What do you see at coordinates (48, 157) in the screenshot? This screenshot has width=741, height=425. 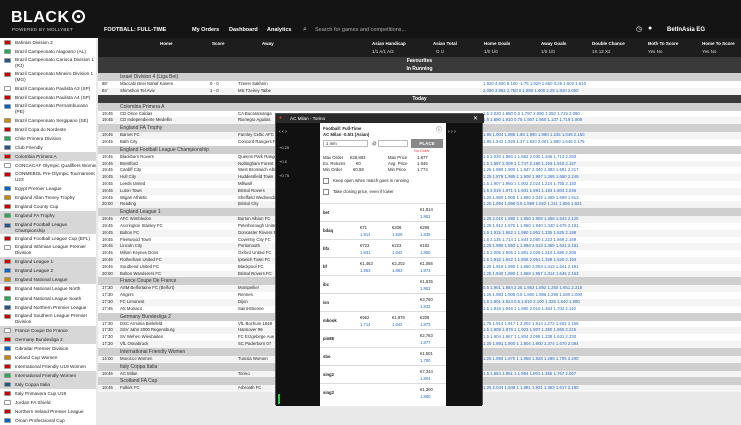 I see `sidebar-item: Colombia Primera A` at bounding box center [48, 157].